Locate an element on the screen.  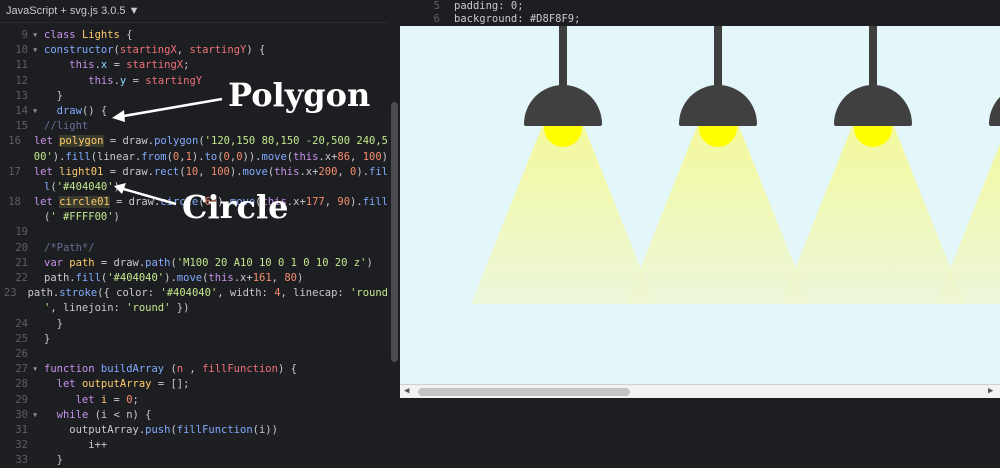
code-line: 11 this.x = startingX; is located at coordinates (194, 65).